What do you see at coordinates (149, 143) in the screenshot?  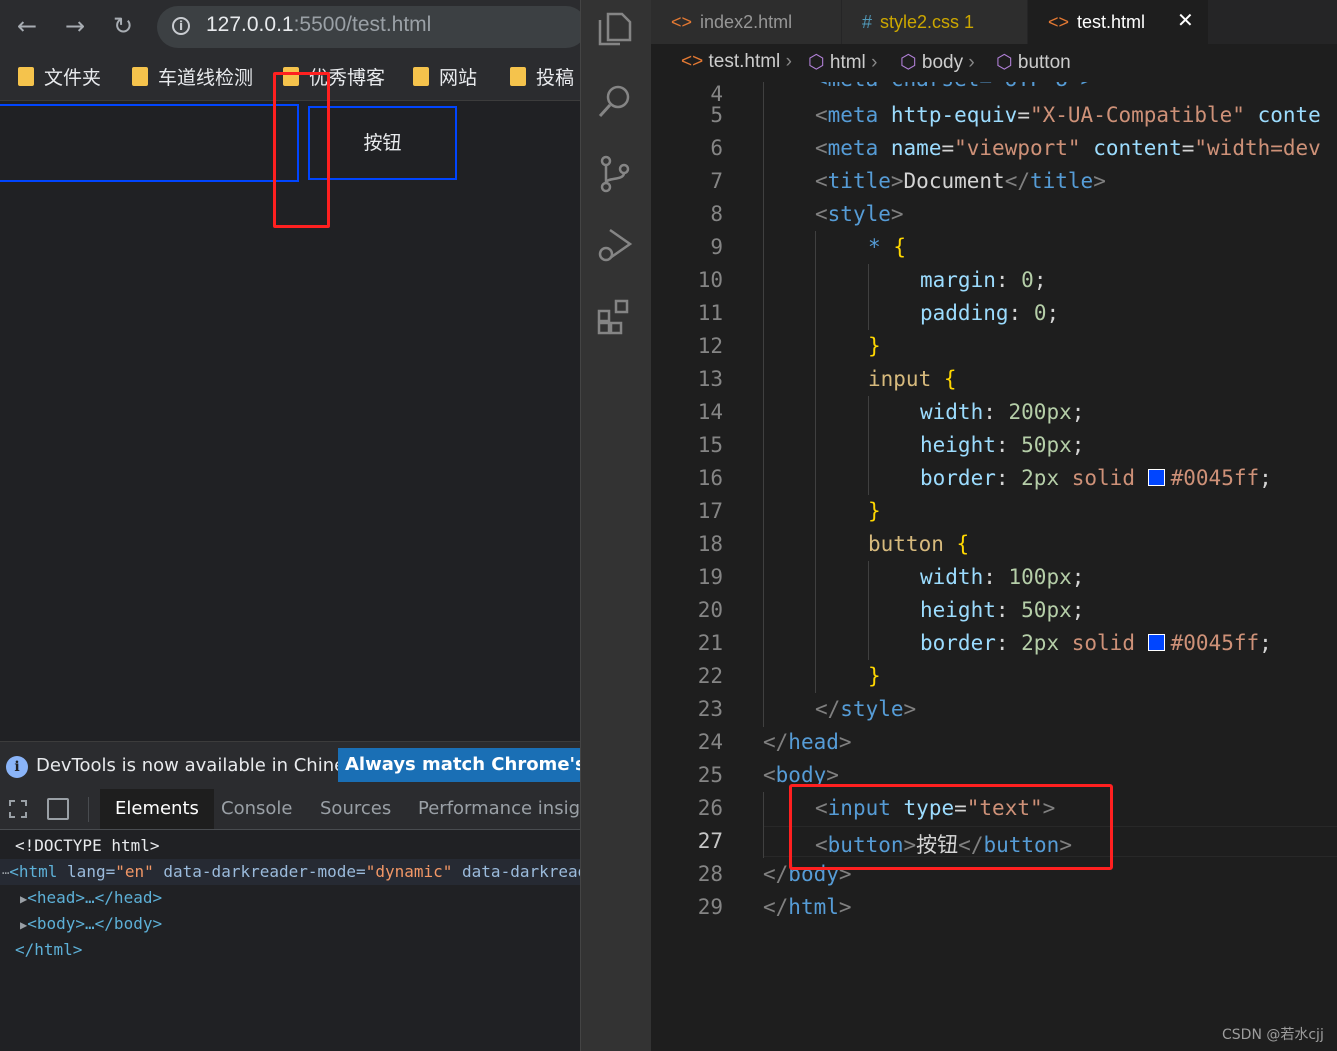 I see `demo-text-input` at bounding box center [149, 143].